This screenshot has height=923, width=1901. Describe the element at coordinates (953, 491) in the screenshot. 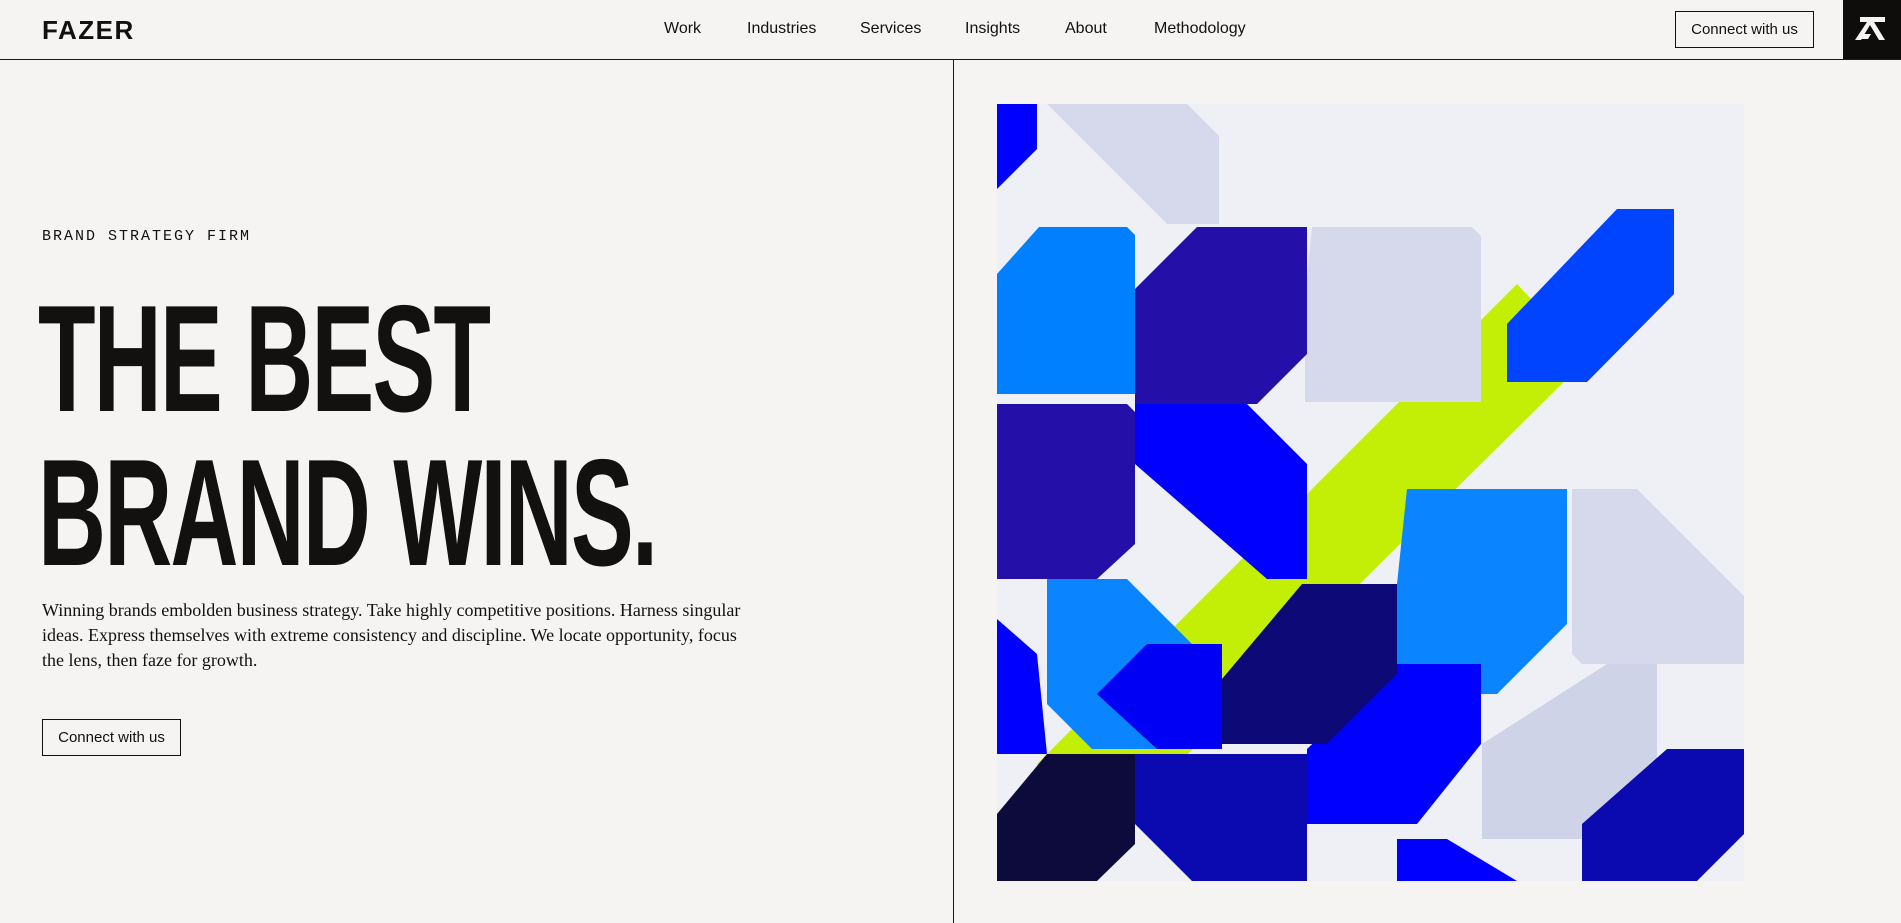

I see `vertical-divider` at that location.